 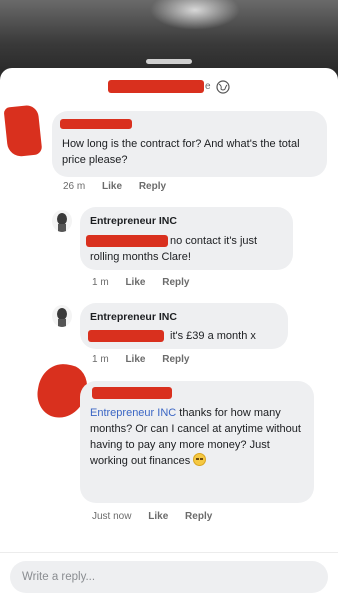 I want to click on name-suffix: e, so click(x=208, y=86).